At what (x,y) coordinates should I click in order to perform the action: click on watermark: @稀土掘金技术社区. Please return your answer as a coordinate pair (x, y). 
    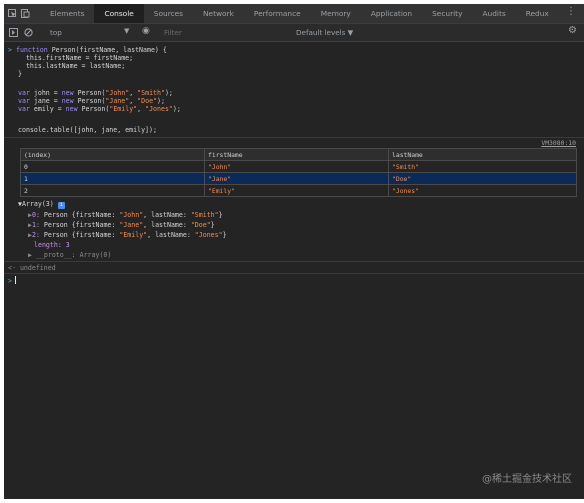
    Looking at the image, I should click on (527, 479).